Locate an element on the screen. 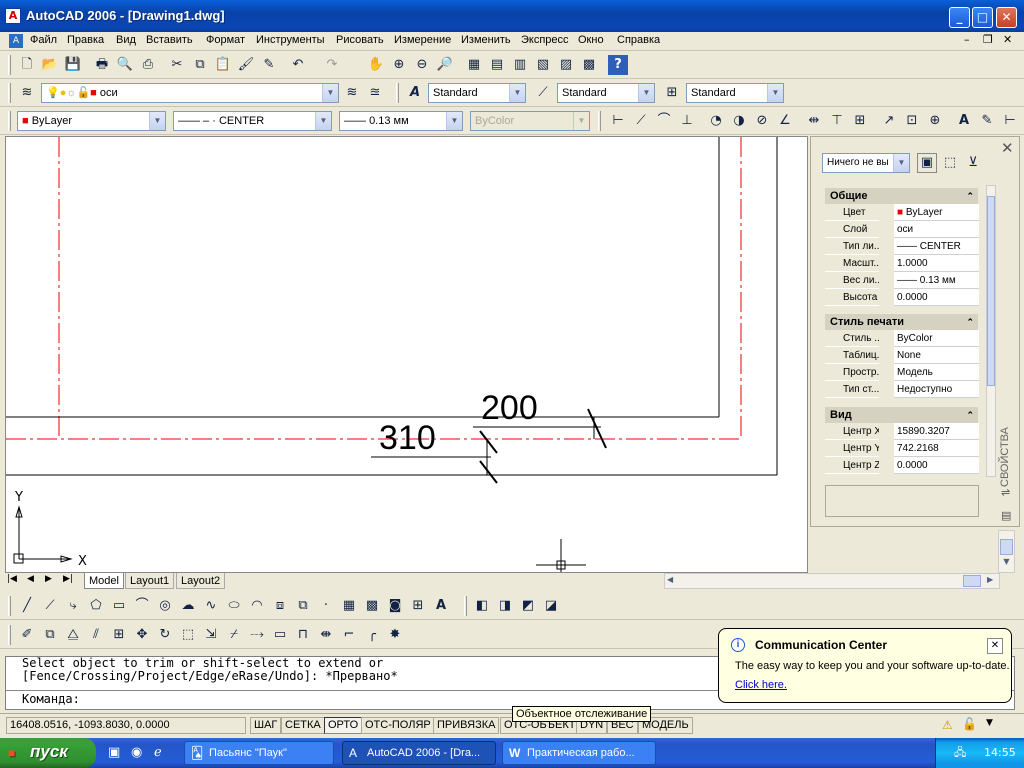  vertical-scrollbar: ▼ is located at coordinates (1006, 551).